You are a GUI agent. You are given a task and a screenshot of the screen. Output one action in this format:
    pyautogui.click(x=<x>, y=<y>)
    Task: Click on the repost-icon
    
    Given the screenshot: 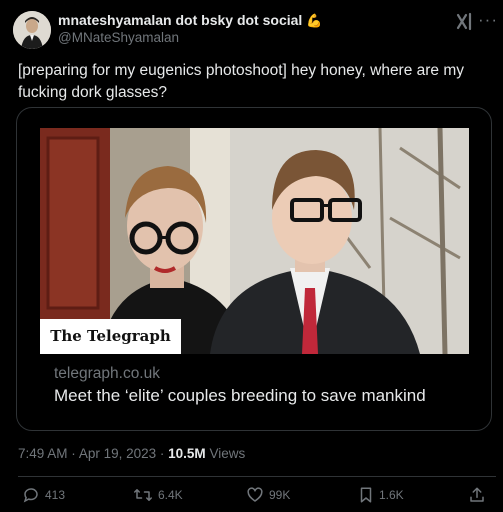 What is the action you would take?
    pyautogui.click(x=143, y=495)
    